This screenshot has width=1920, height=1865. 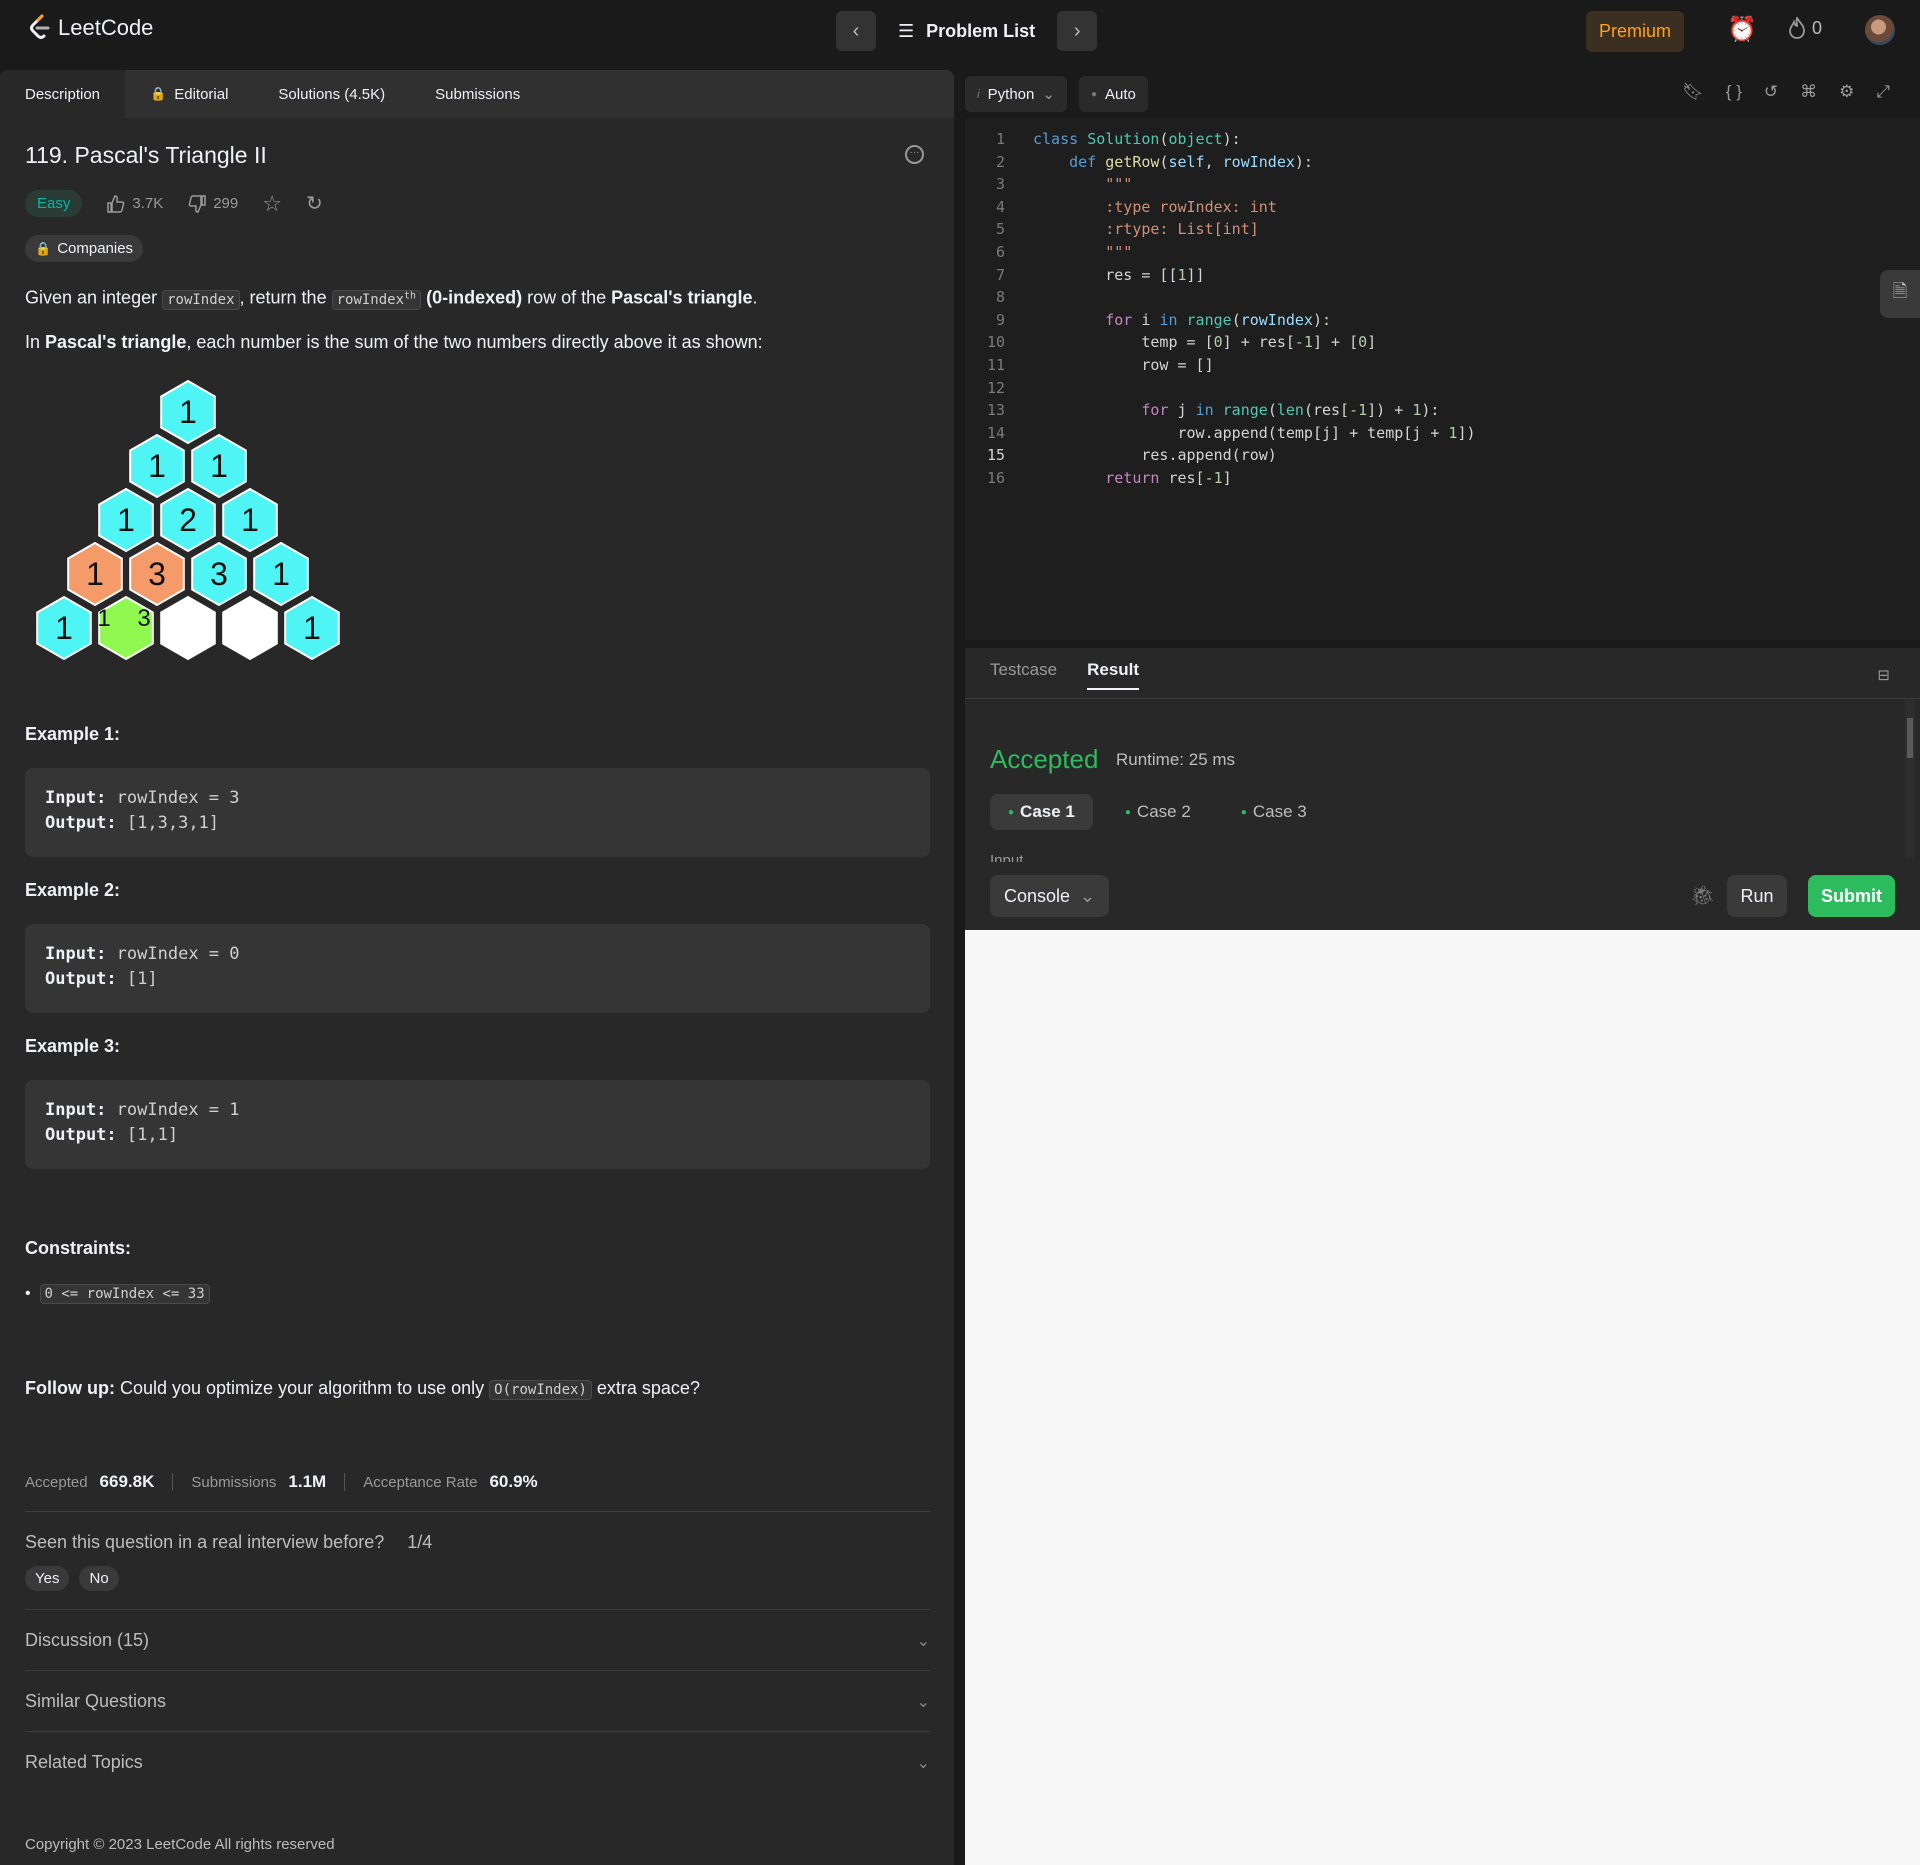 I want to click on companies-tag: 🔒 Companies, so click(x=84, y=248).